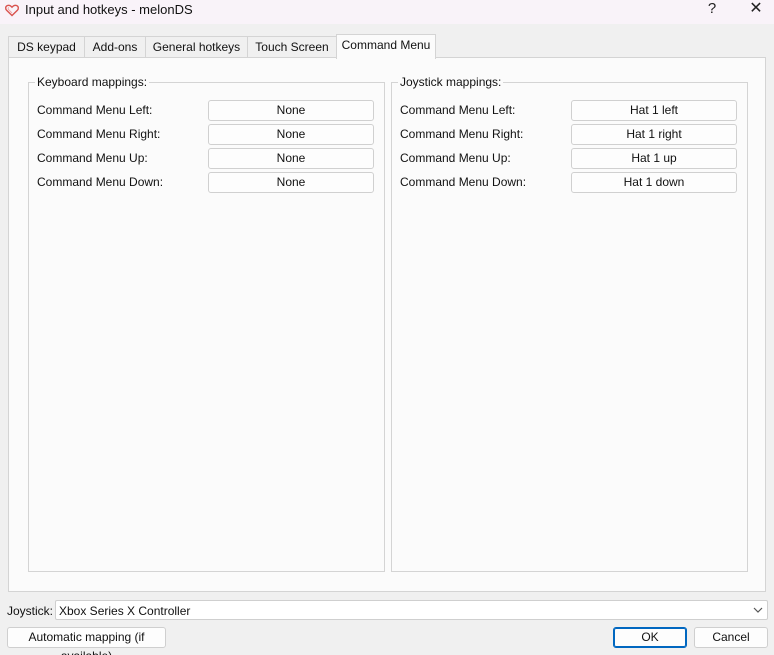 The height and width of the screenshot is (655, 774). Describe the element at coordinates (207, 183) in the screenshot. I see `keyboard-row-down: Command Menu Down: None` at that location.